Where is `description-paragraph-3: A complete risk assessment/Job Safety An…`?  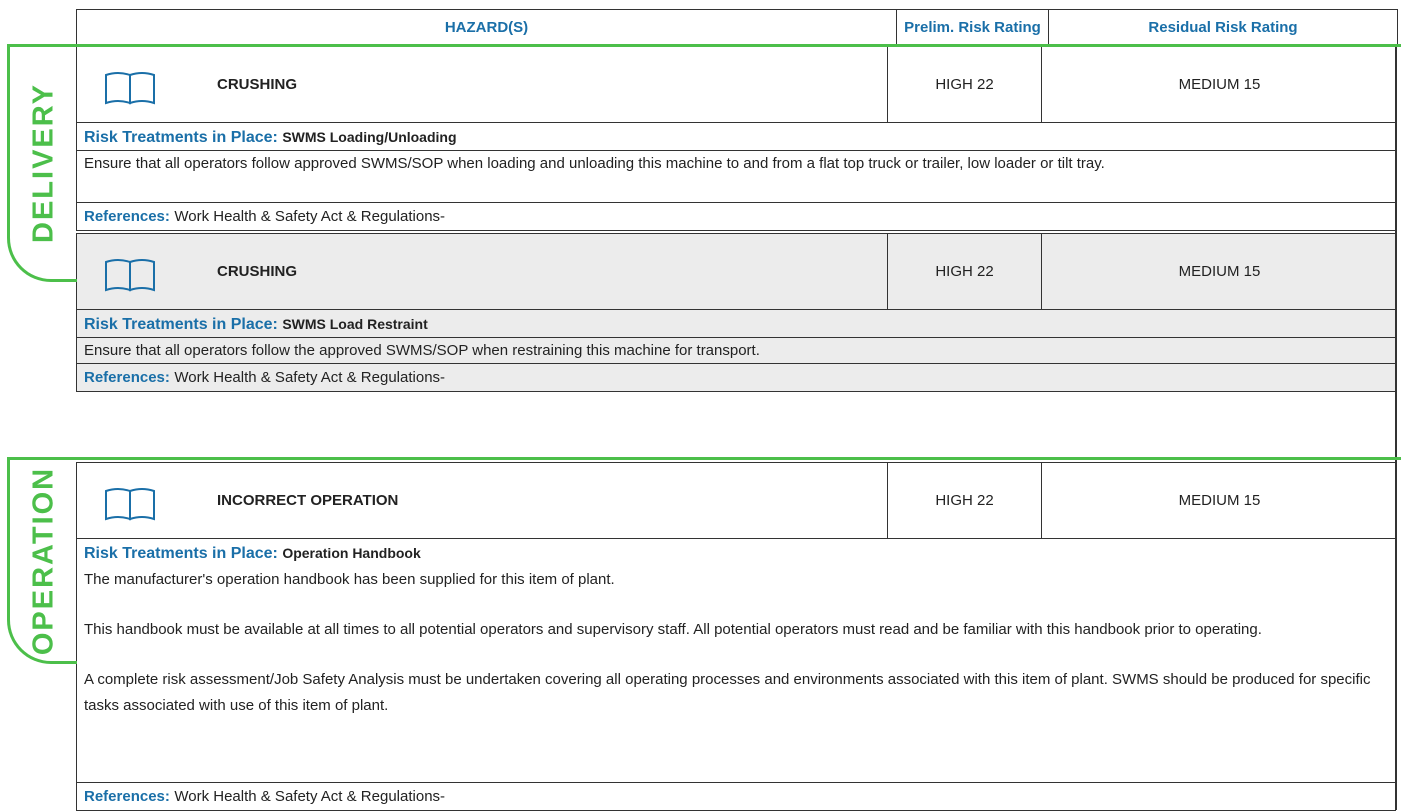 description-paragraph-3: A complete risk assessment/Job Safety An… is located at coordinates (727, 692).